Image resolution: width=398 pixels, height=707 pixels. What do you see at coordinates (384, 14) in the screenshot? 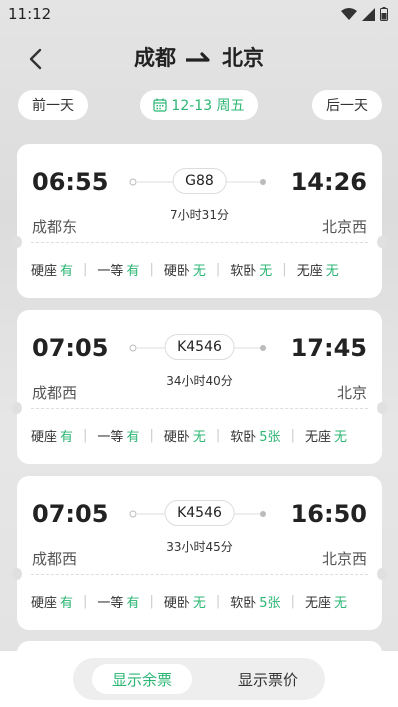
I see `battery-icon` at bounding box center [384, 14].